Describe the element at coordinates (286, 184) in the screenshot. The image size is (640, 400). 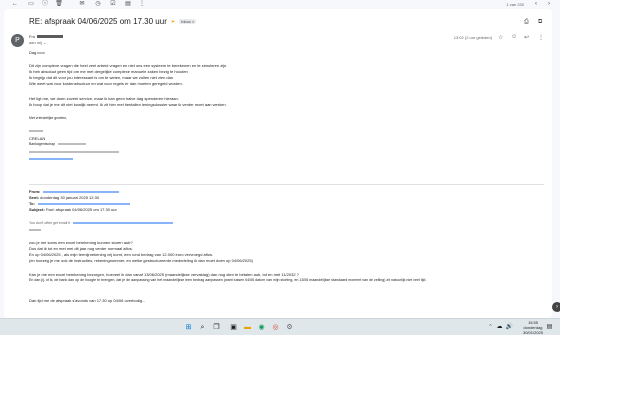
I see `quote-divider` at that location.